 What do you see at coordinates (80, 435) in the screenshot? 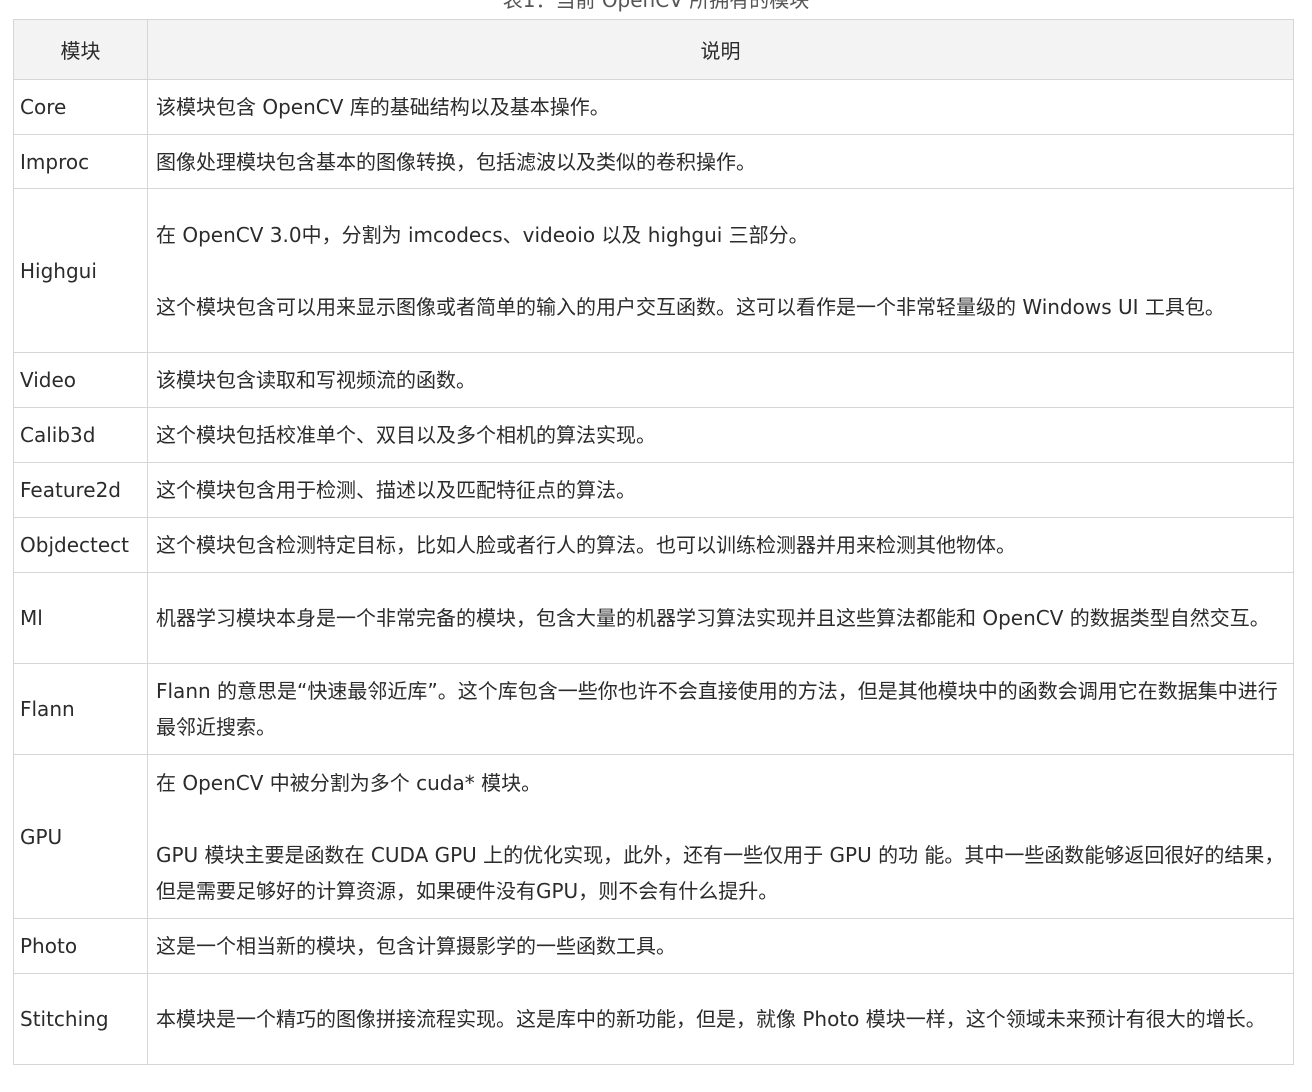
I see `module-name: Calib3d` at bounding box center [80, 435].